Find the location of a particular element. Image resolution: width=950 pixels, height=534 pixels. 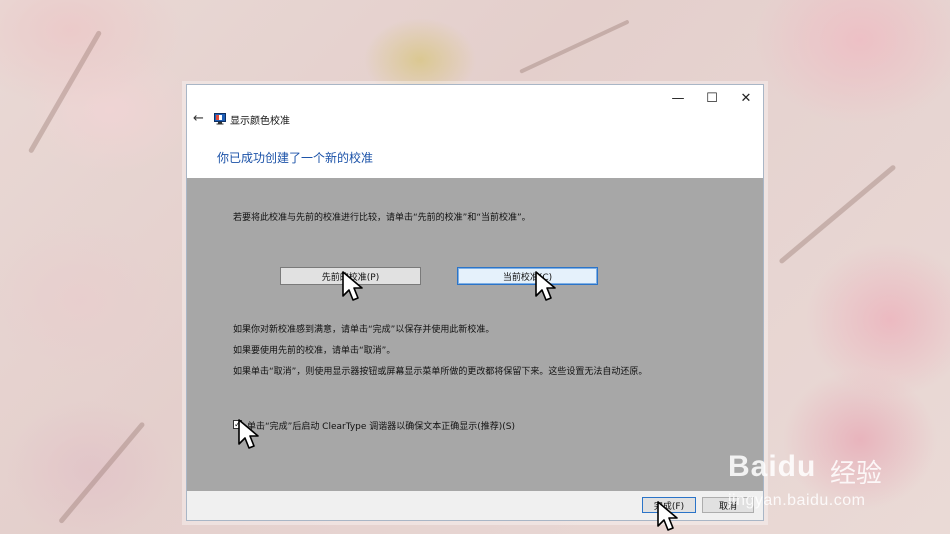

close-button: ✕ is located at coordinates (746, 98).